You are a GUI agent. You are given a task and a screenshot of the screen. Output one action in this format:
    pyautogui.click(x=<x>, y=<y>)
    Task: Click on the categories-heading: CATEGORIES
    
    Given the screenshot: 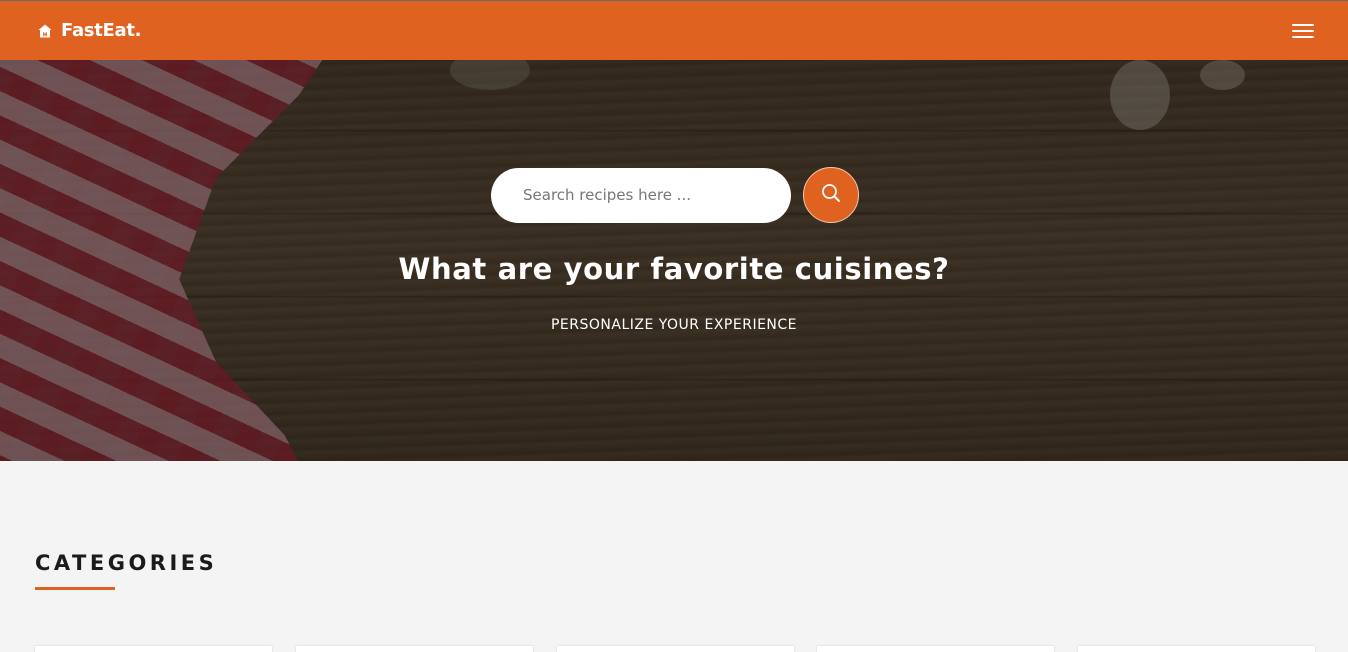 What is the action you would take?
    pyautogui.click(x=126, y=563)
    